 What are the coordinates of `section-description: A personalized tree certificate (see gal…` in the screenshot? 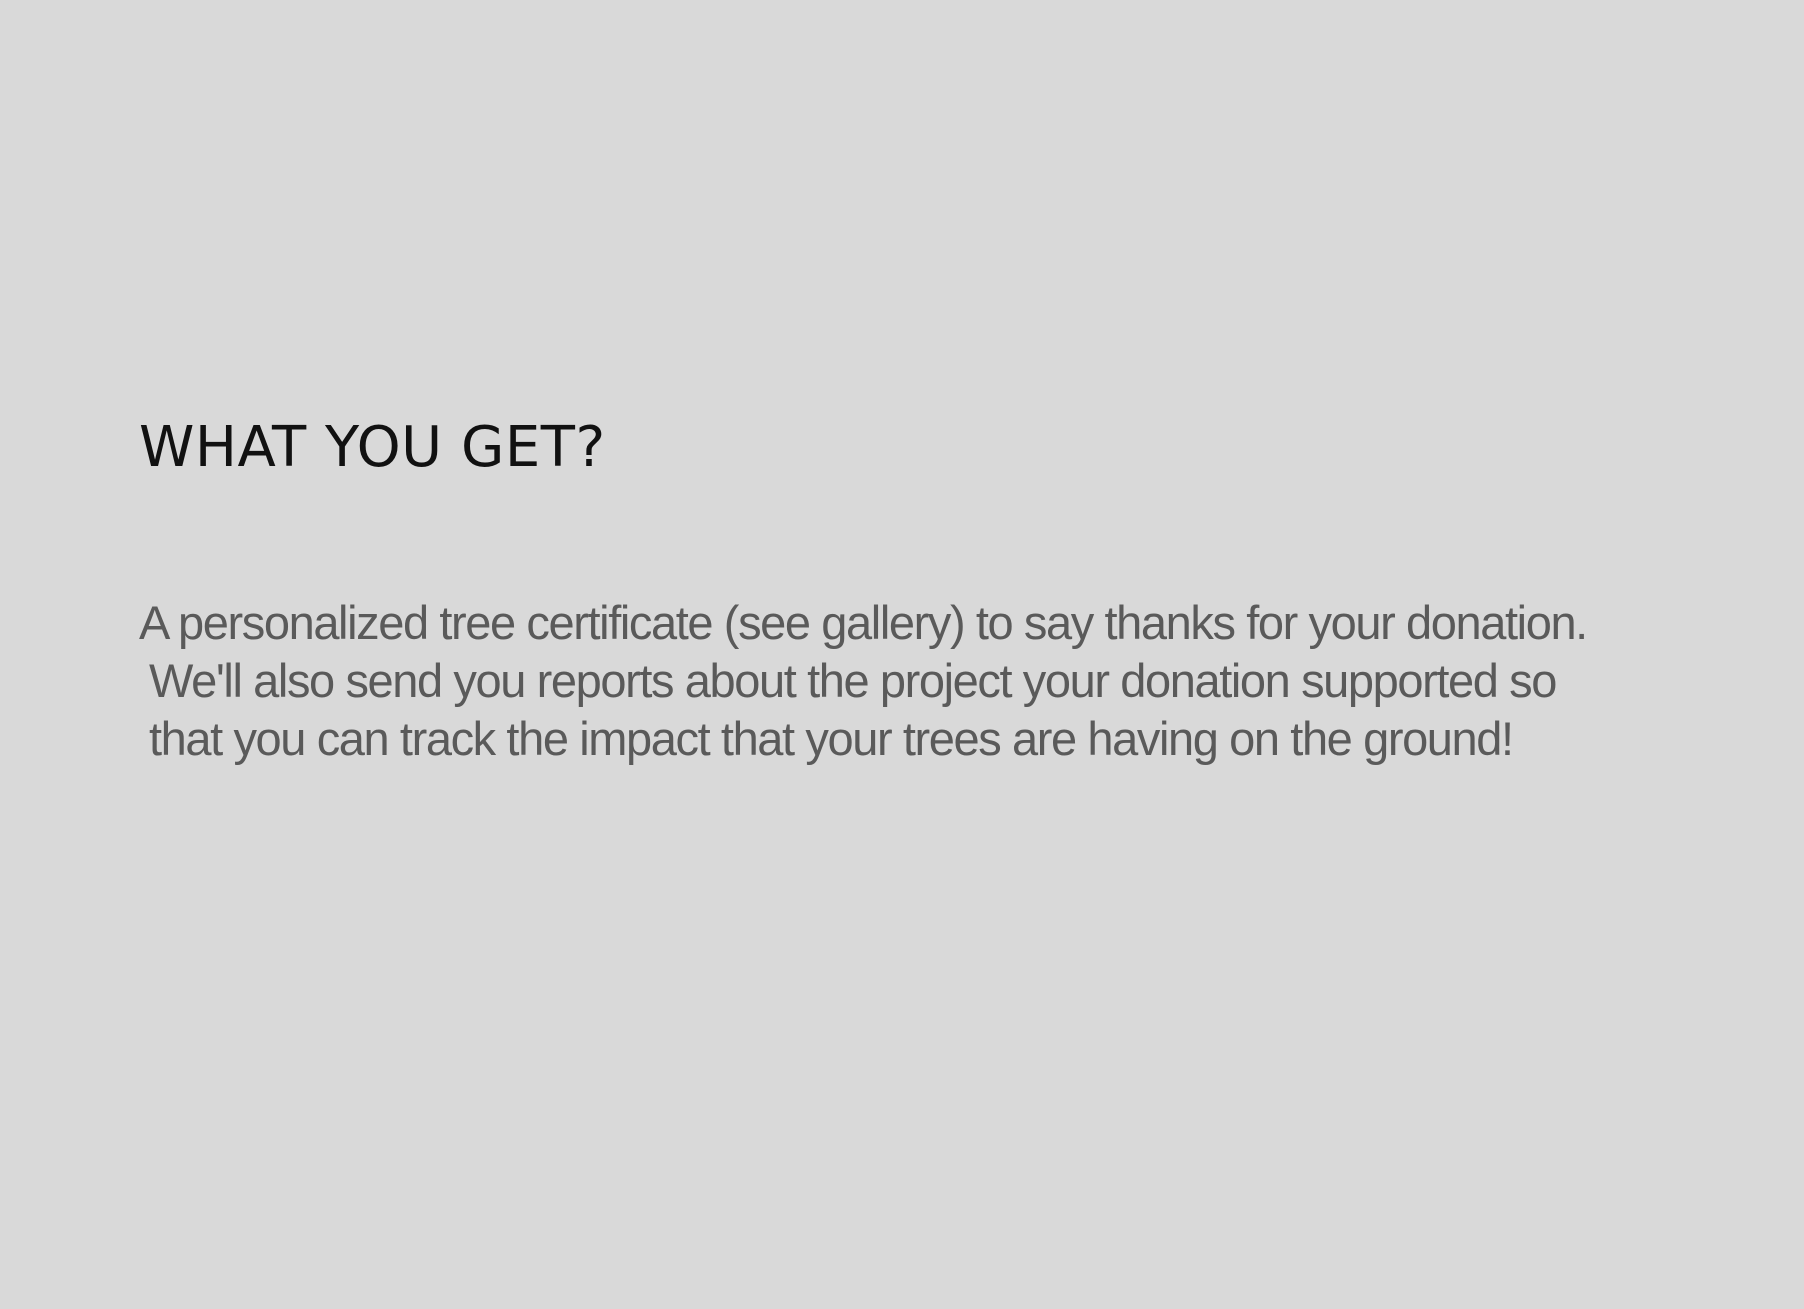 It's located at (959, 681).